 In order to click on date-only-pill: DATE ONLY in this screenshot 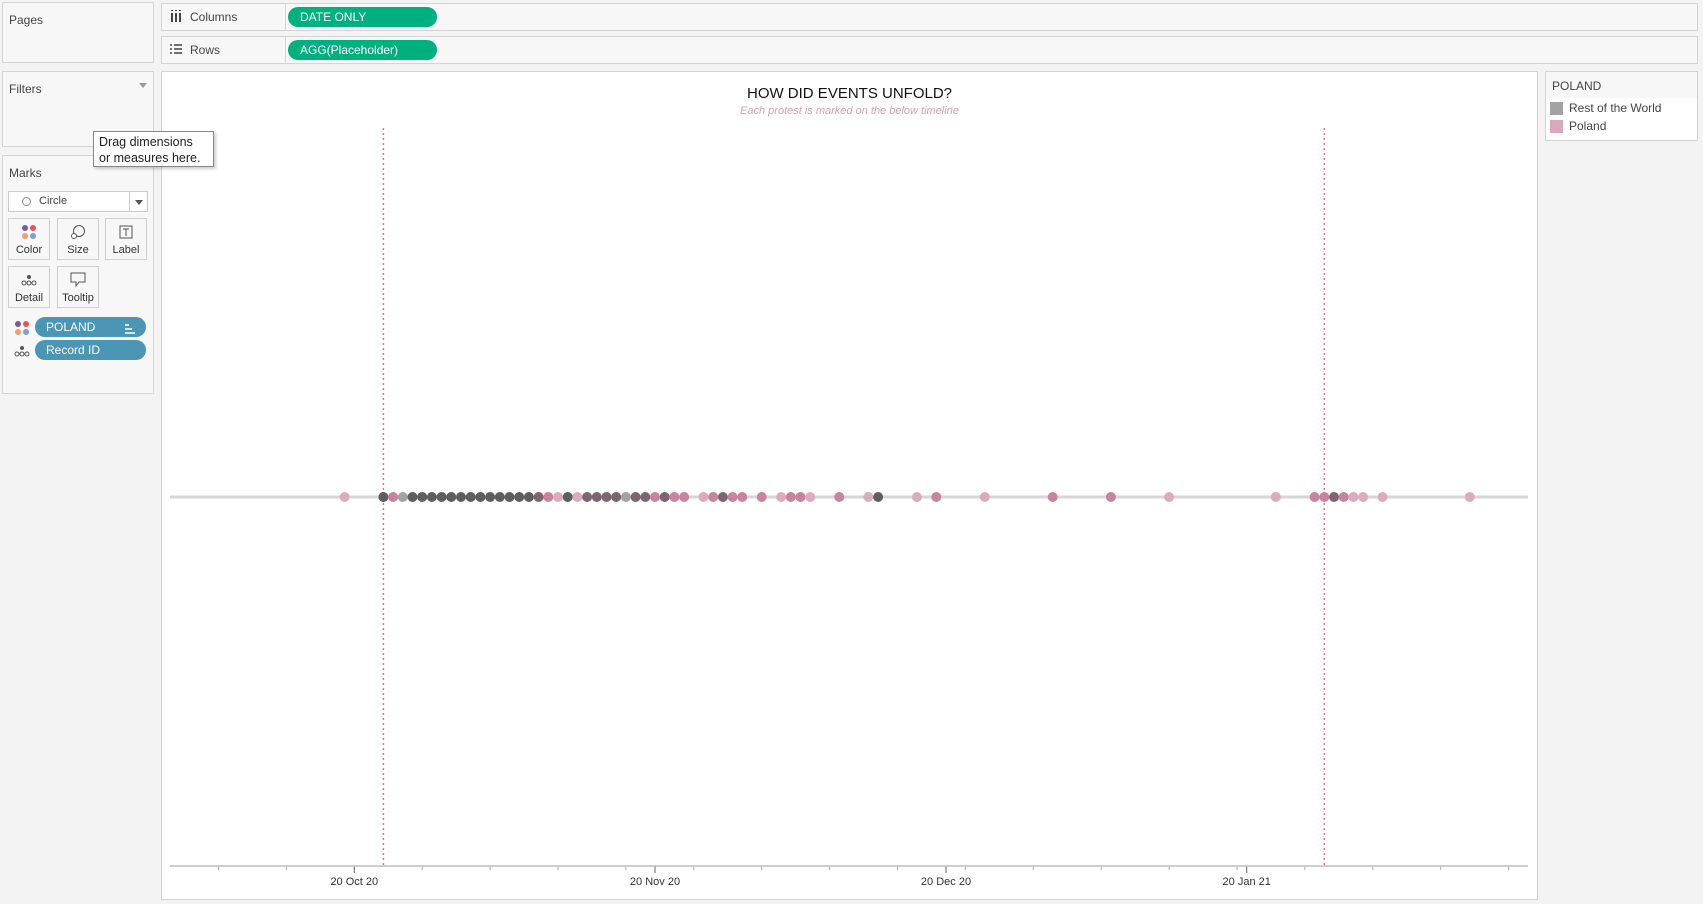, I will do `click(362, 17)`.